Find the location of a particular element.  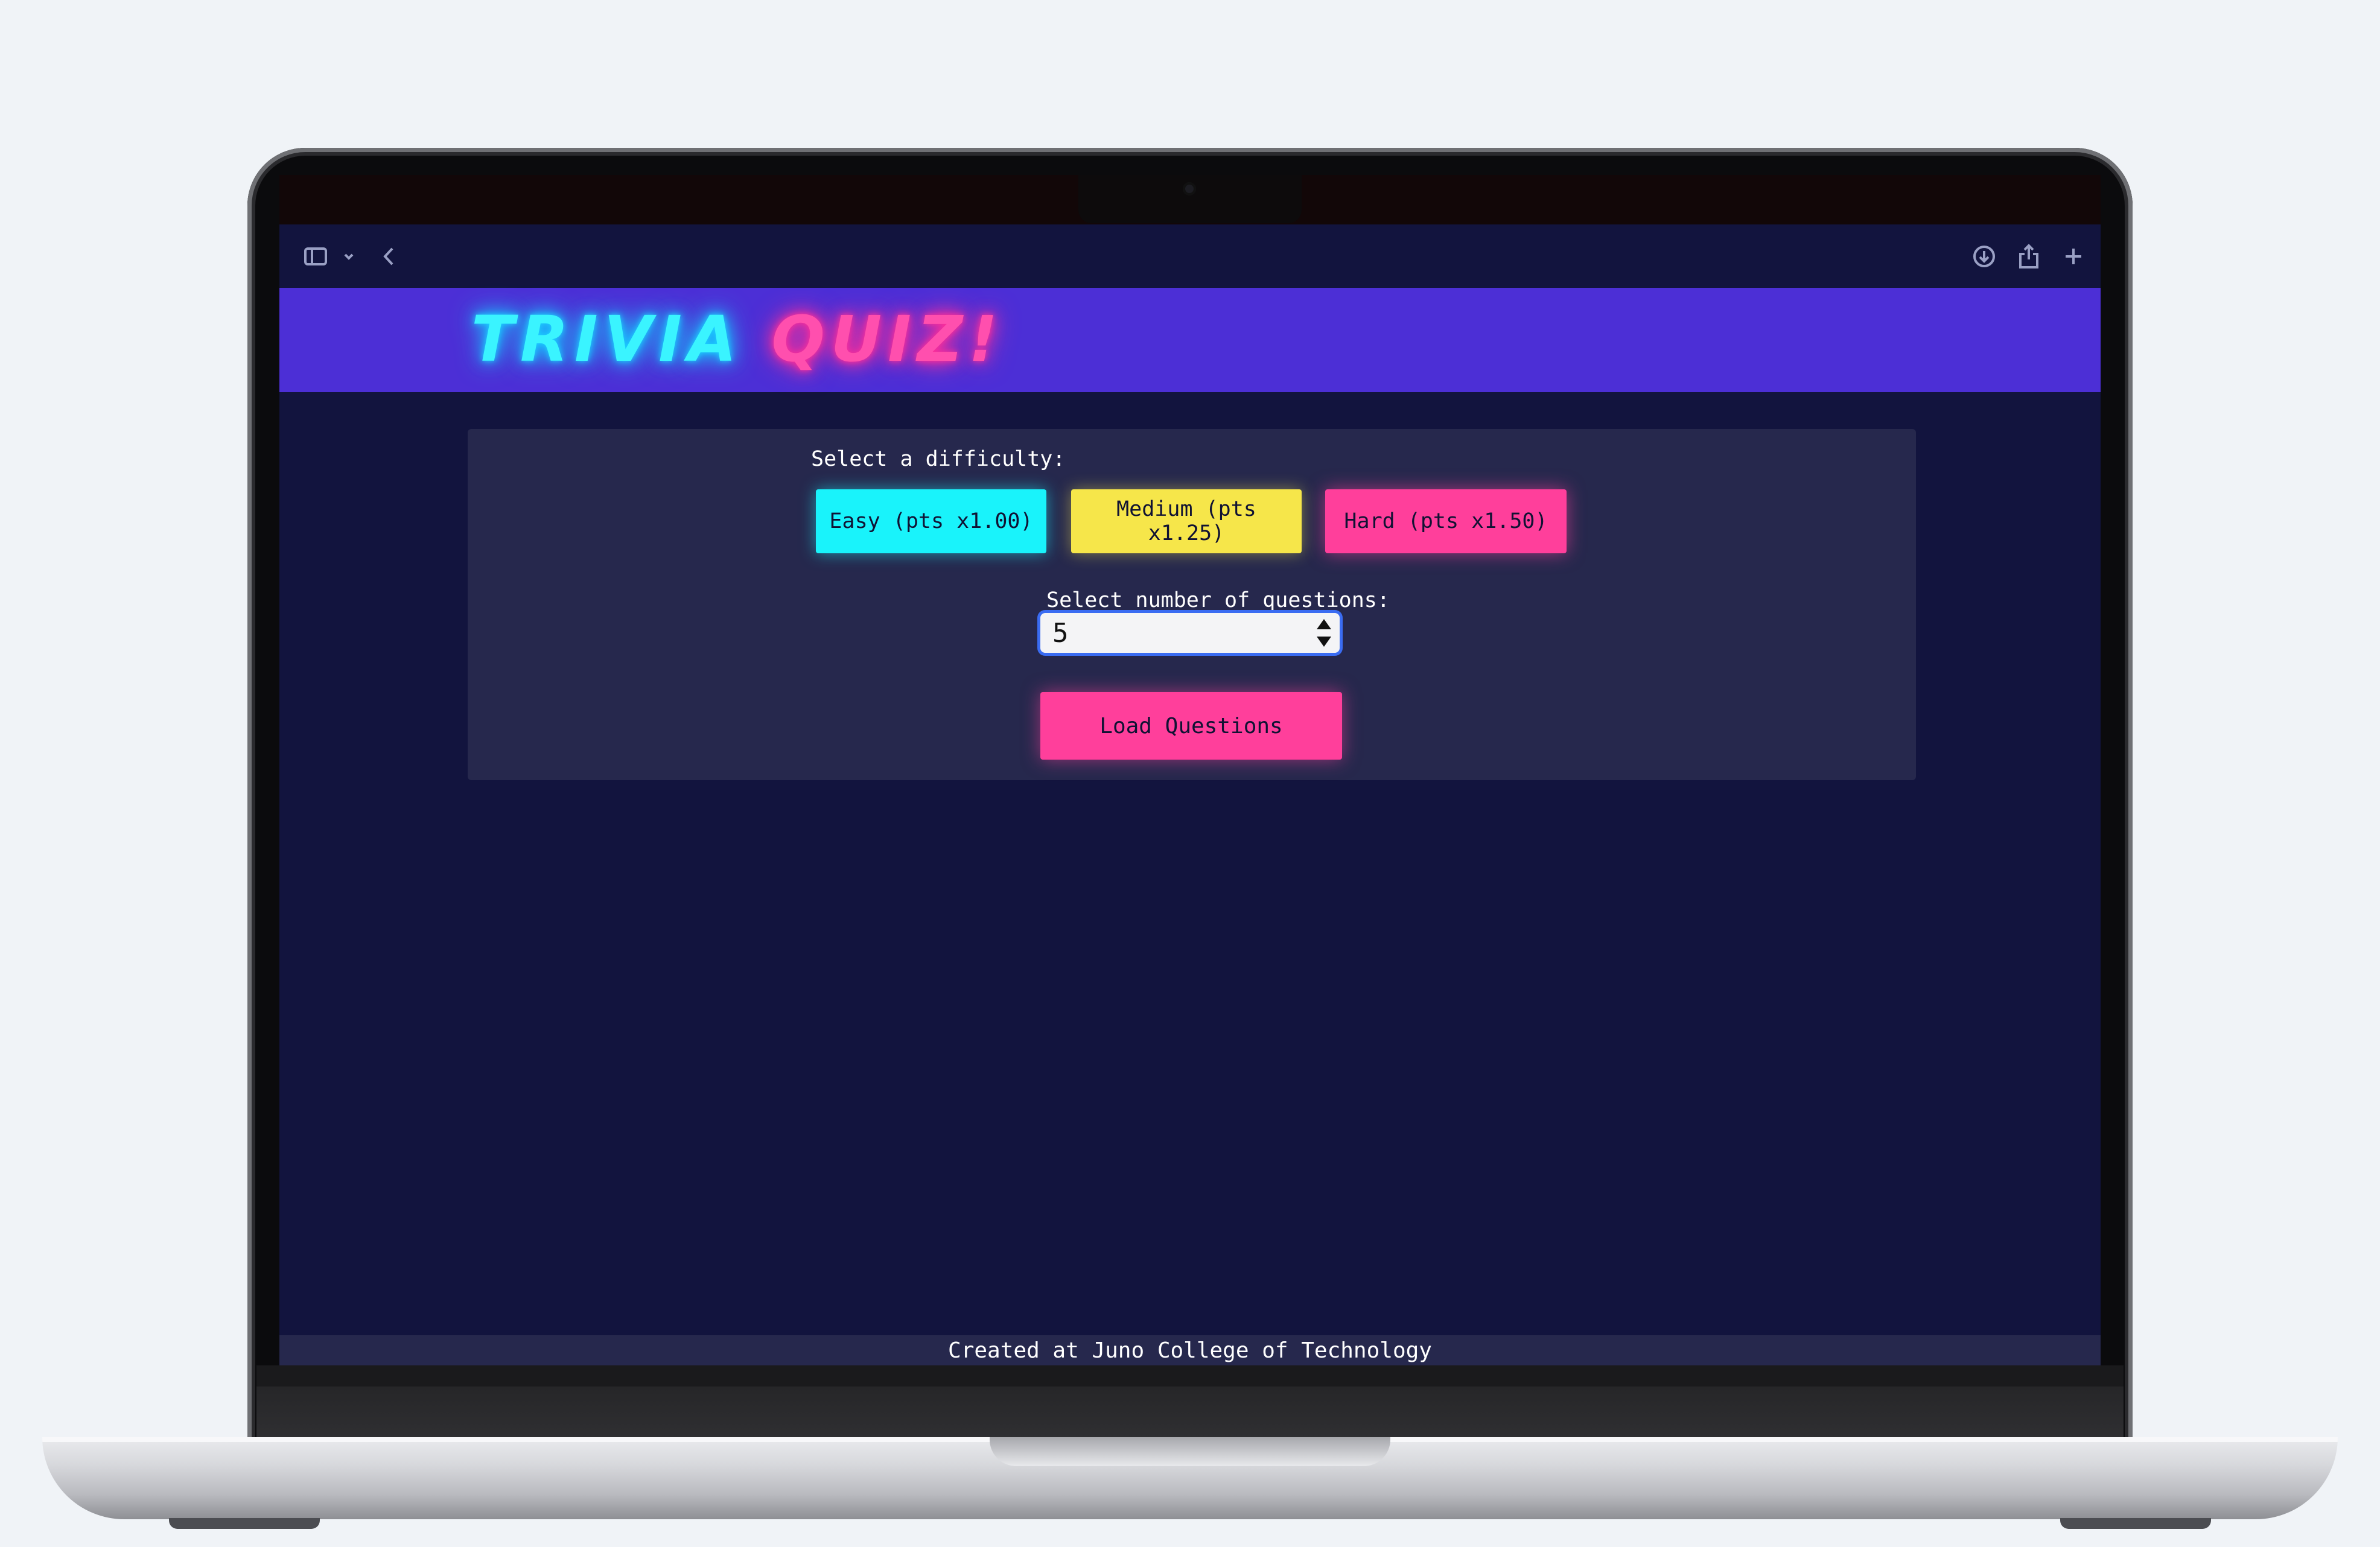

share-icon is located at coordinates (2029, 257).